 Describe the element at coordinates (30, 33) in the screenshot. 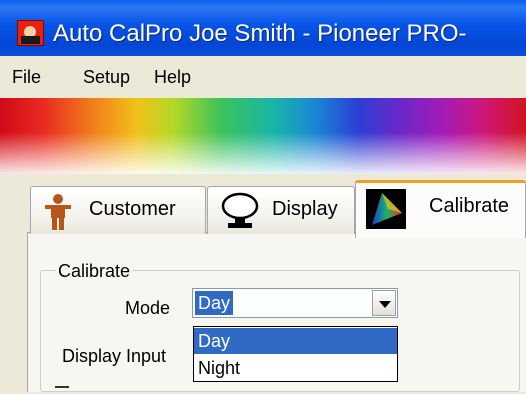

I see `app-icon` at that location.